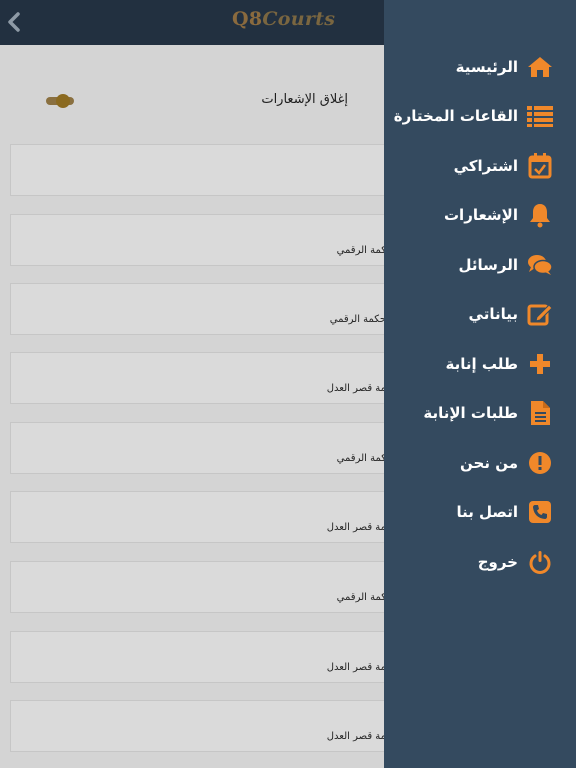  What do you see at coordinates (488, 265) in the screenshot?
I see `menu-item-label: الرسائل` at bounding box center [488, 265].